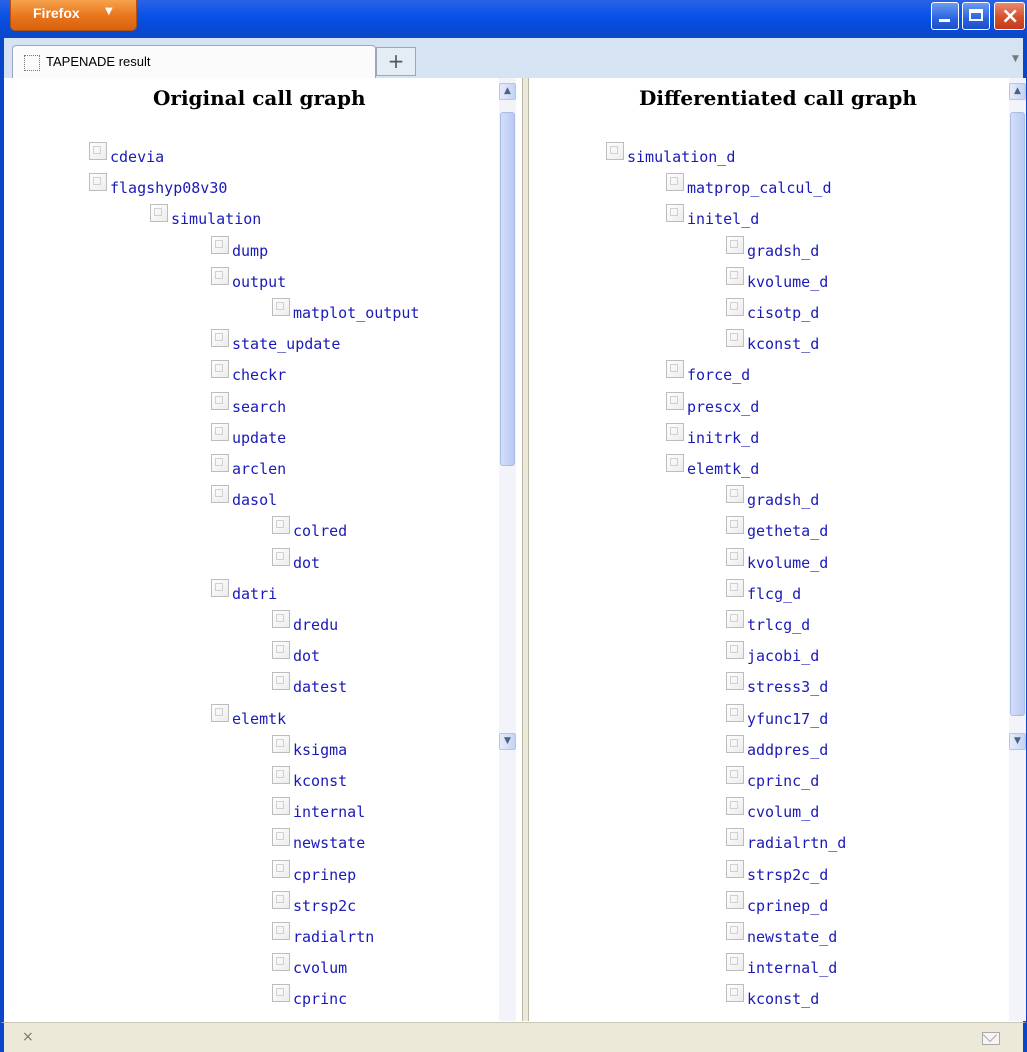  Describe the element at coordinates (333, 937) in the screenshot. I see `node-link: radialrtn` at that location.